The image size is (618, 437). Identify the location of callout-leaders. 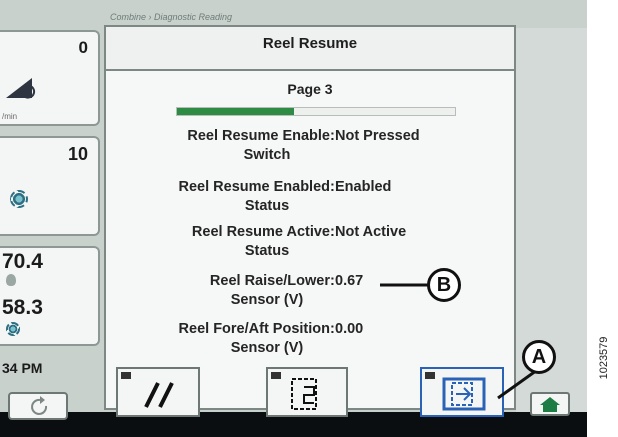
(460, 341).